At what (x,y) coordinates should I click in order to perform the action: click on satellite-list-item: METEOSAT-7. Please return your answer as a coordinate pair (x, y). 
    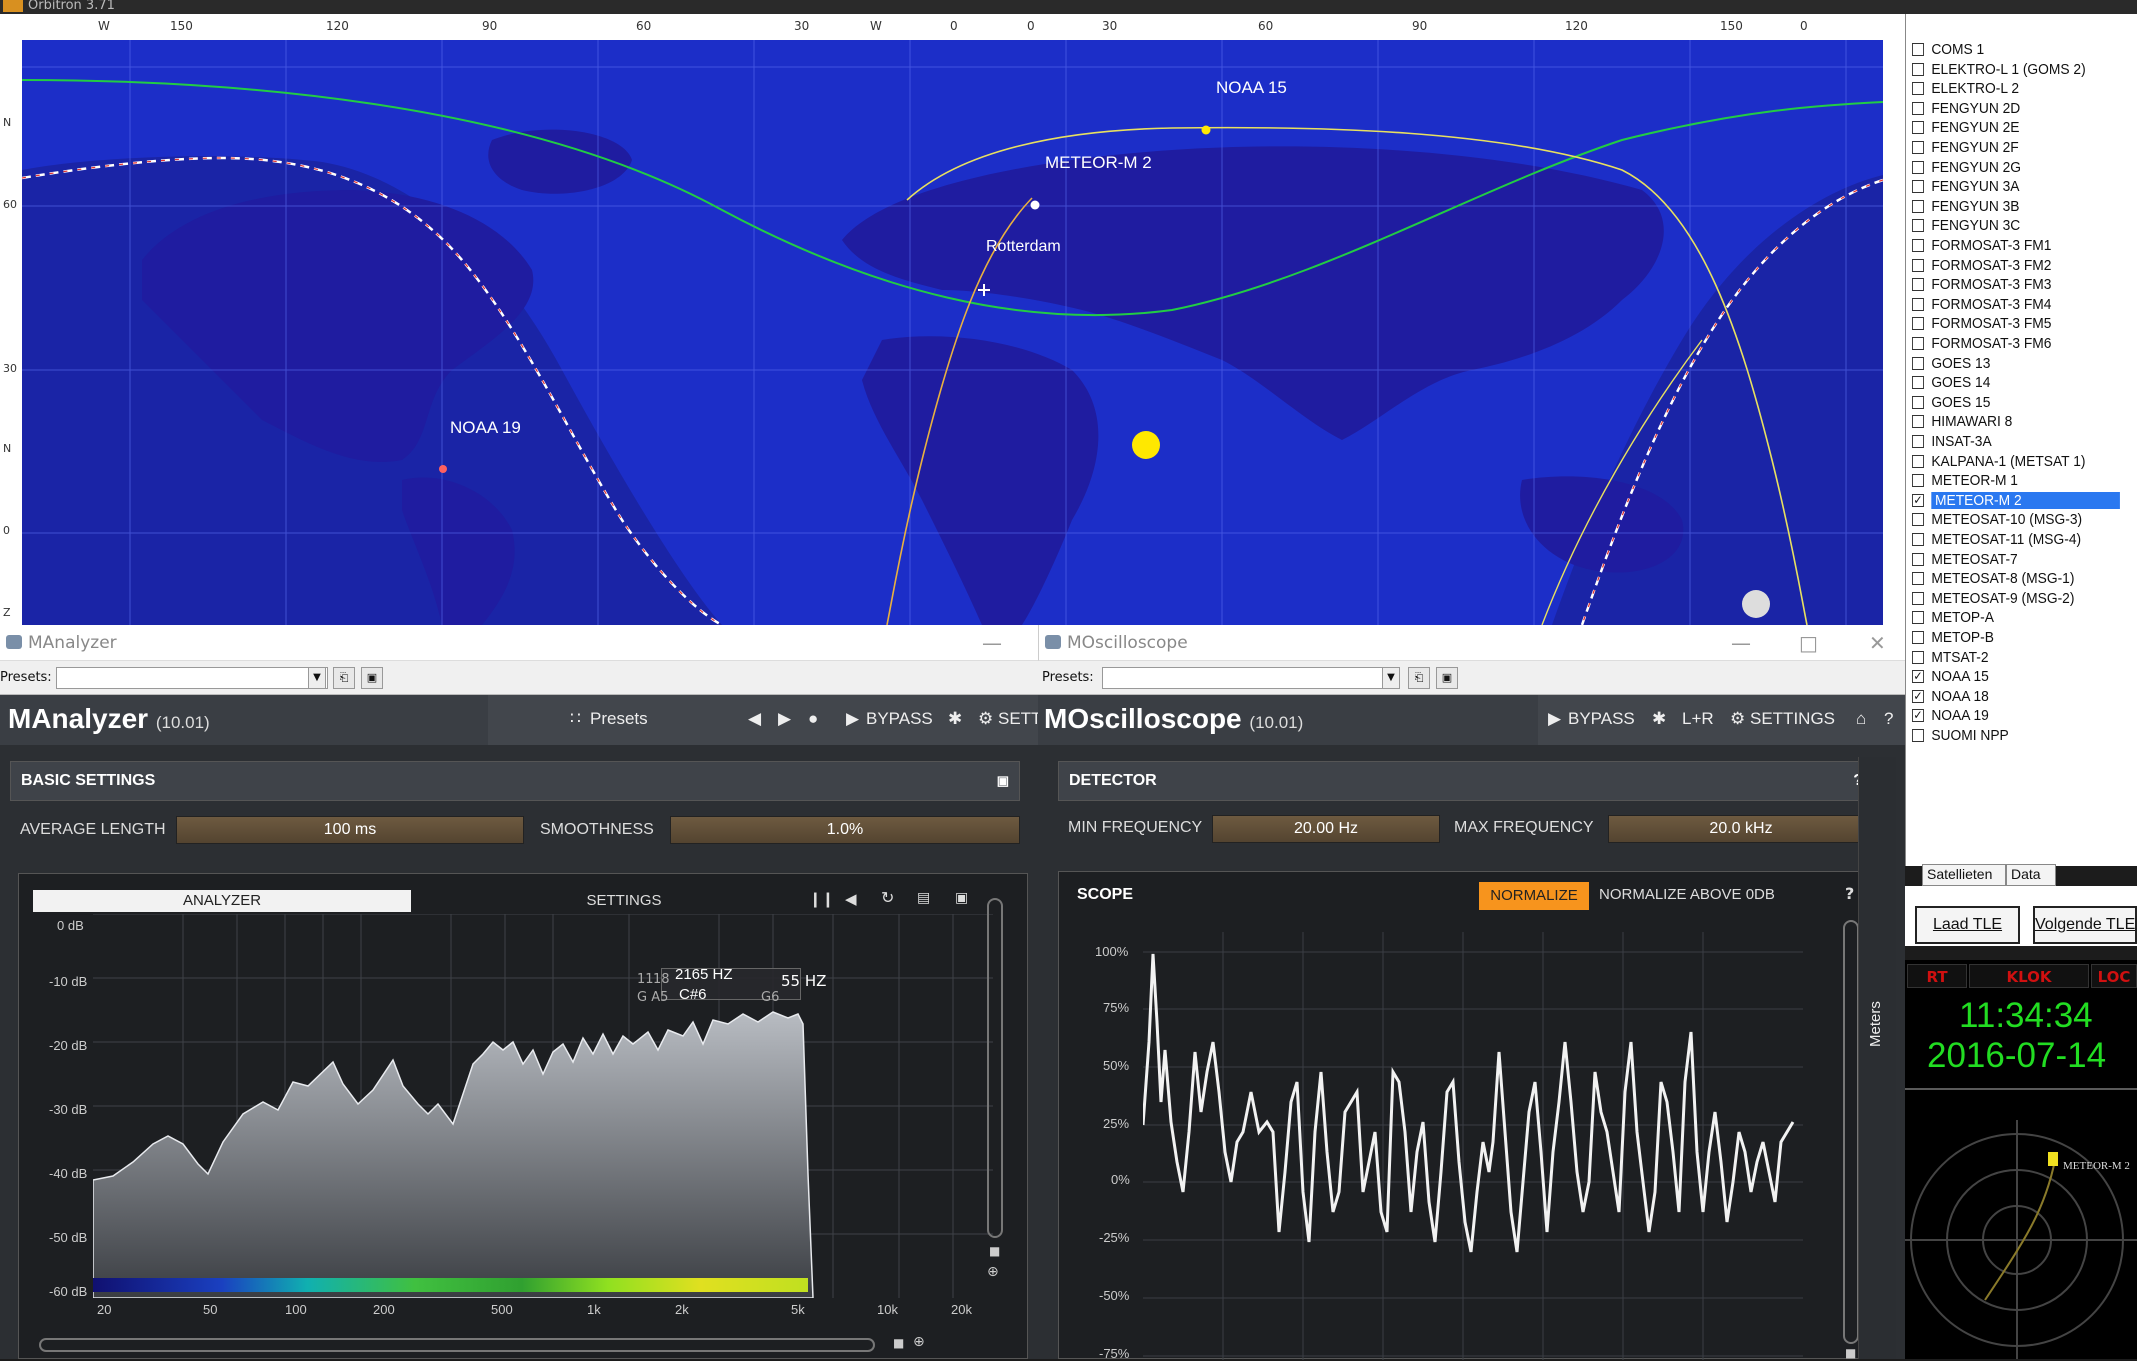
    Looking at the image, I should click on (2016, 559).